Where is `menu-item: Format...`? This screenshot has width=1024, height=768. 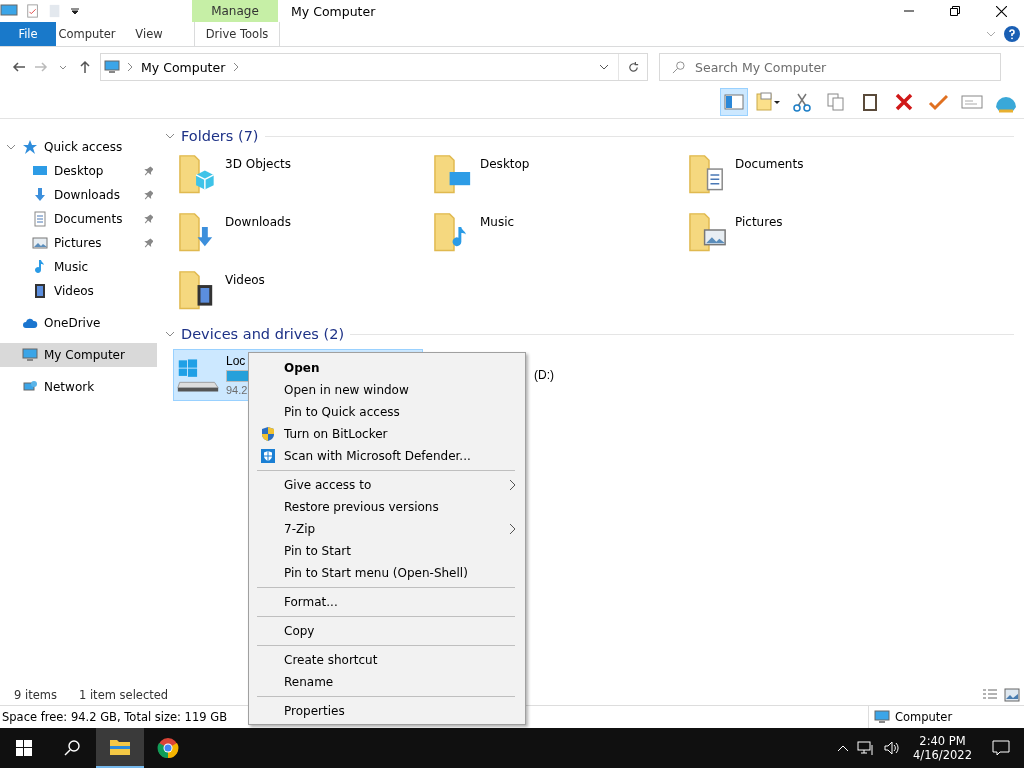
menu-item: Format... is located at coordinates (387, 602).